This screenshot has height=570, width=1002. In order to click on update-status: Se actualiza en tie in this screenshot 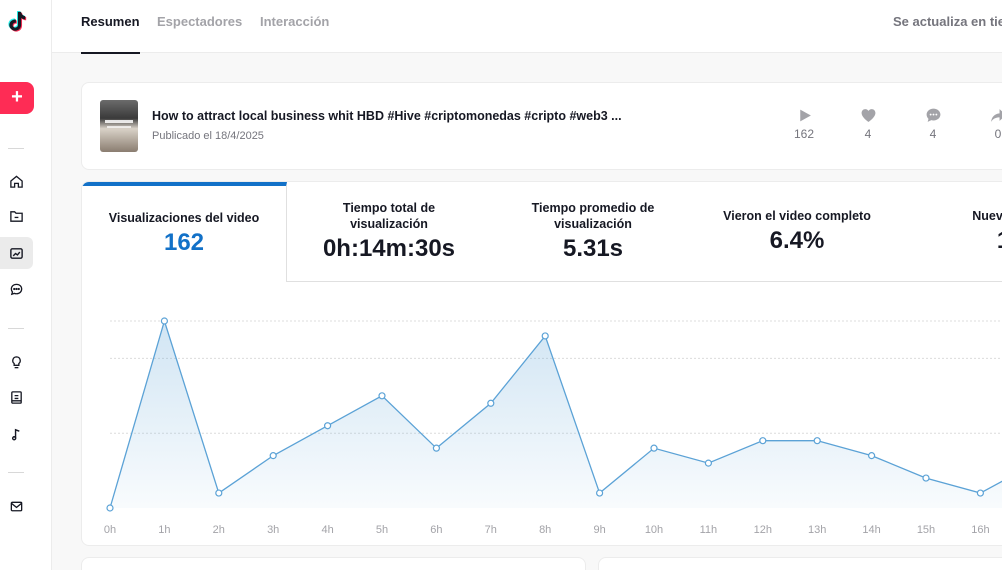, I will do `click(947, 21)`.